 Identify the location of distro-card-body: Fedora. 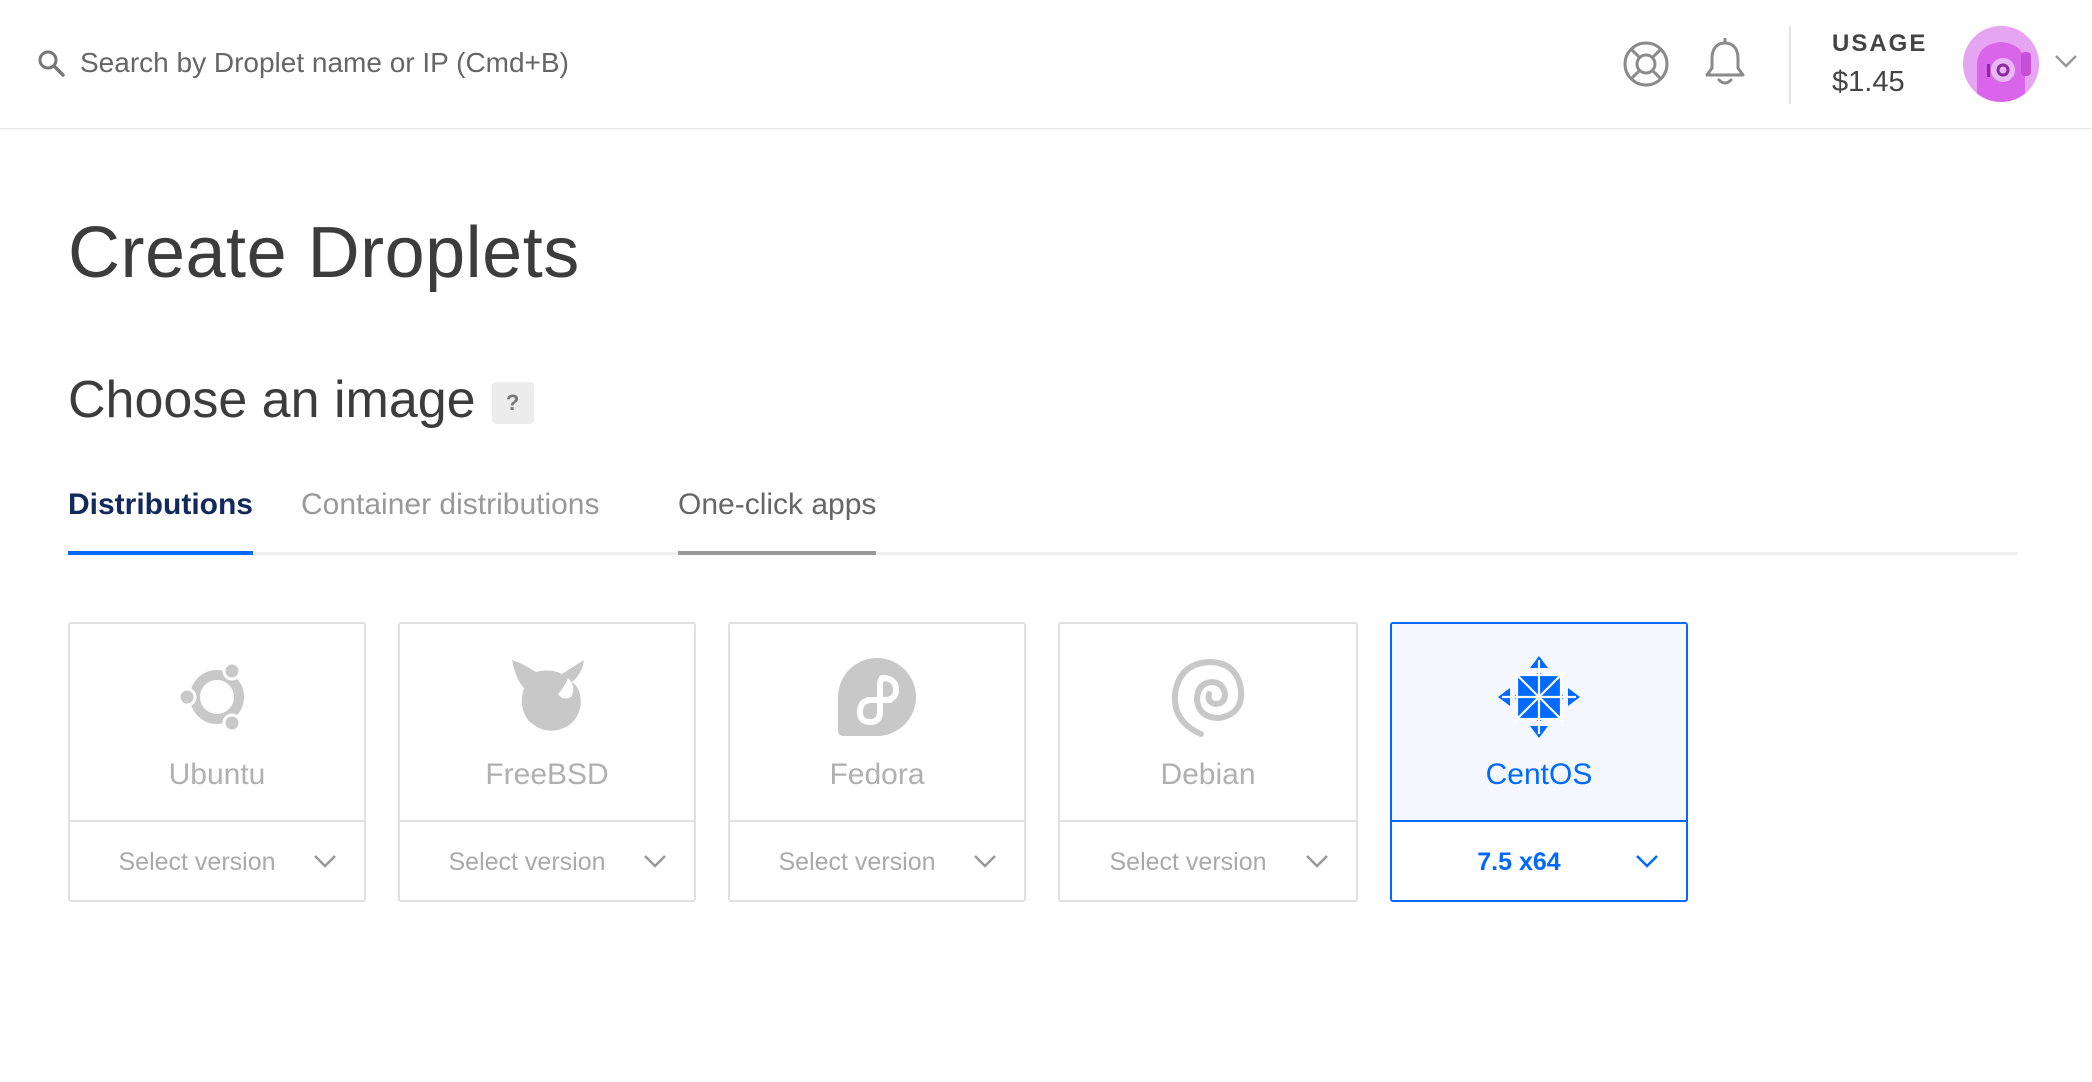
(877, 722).